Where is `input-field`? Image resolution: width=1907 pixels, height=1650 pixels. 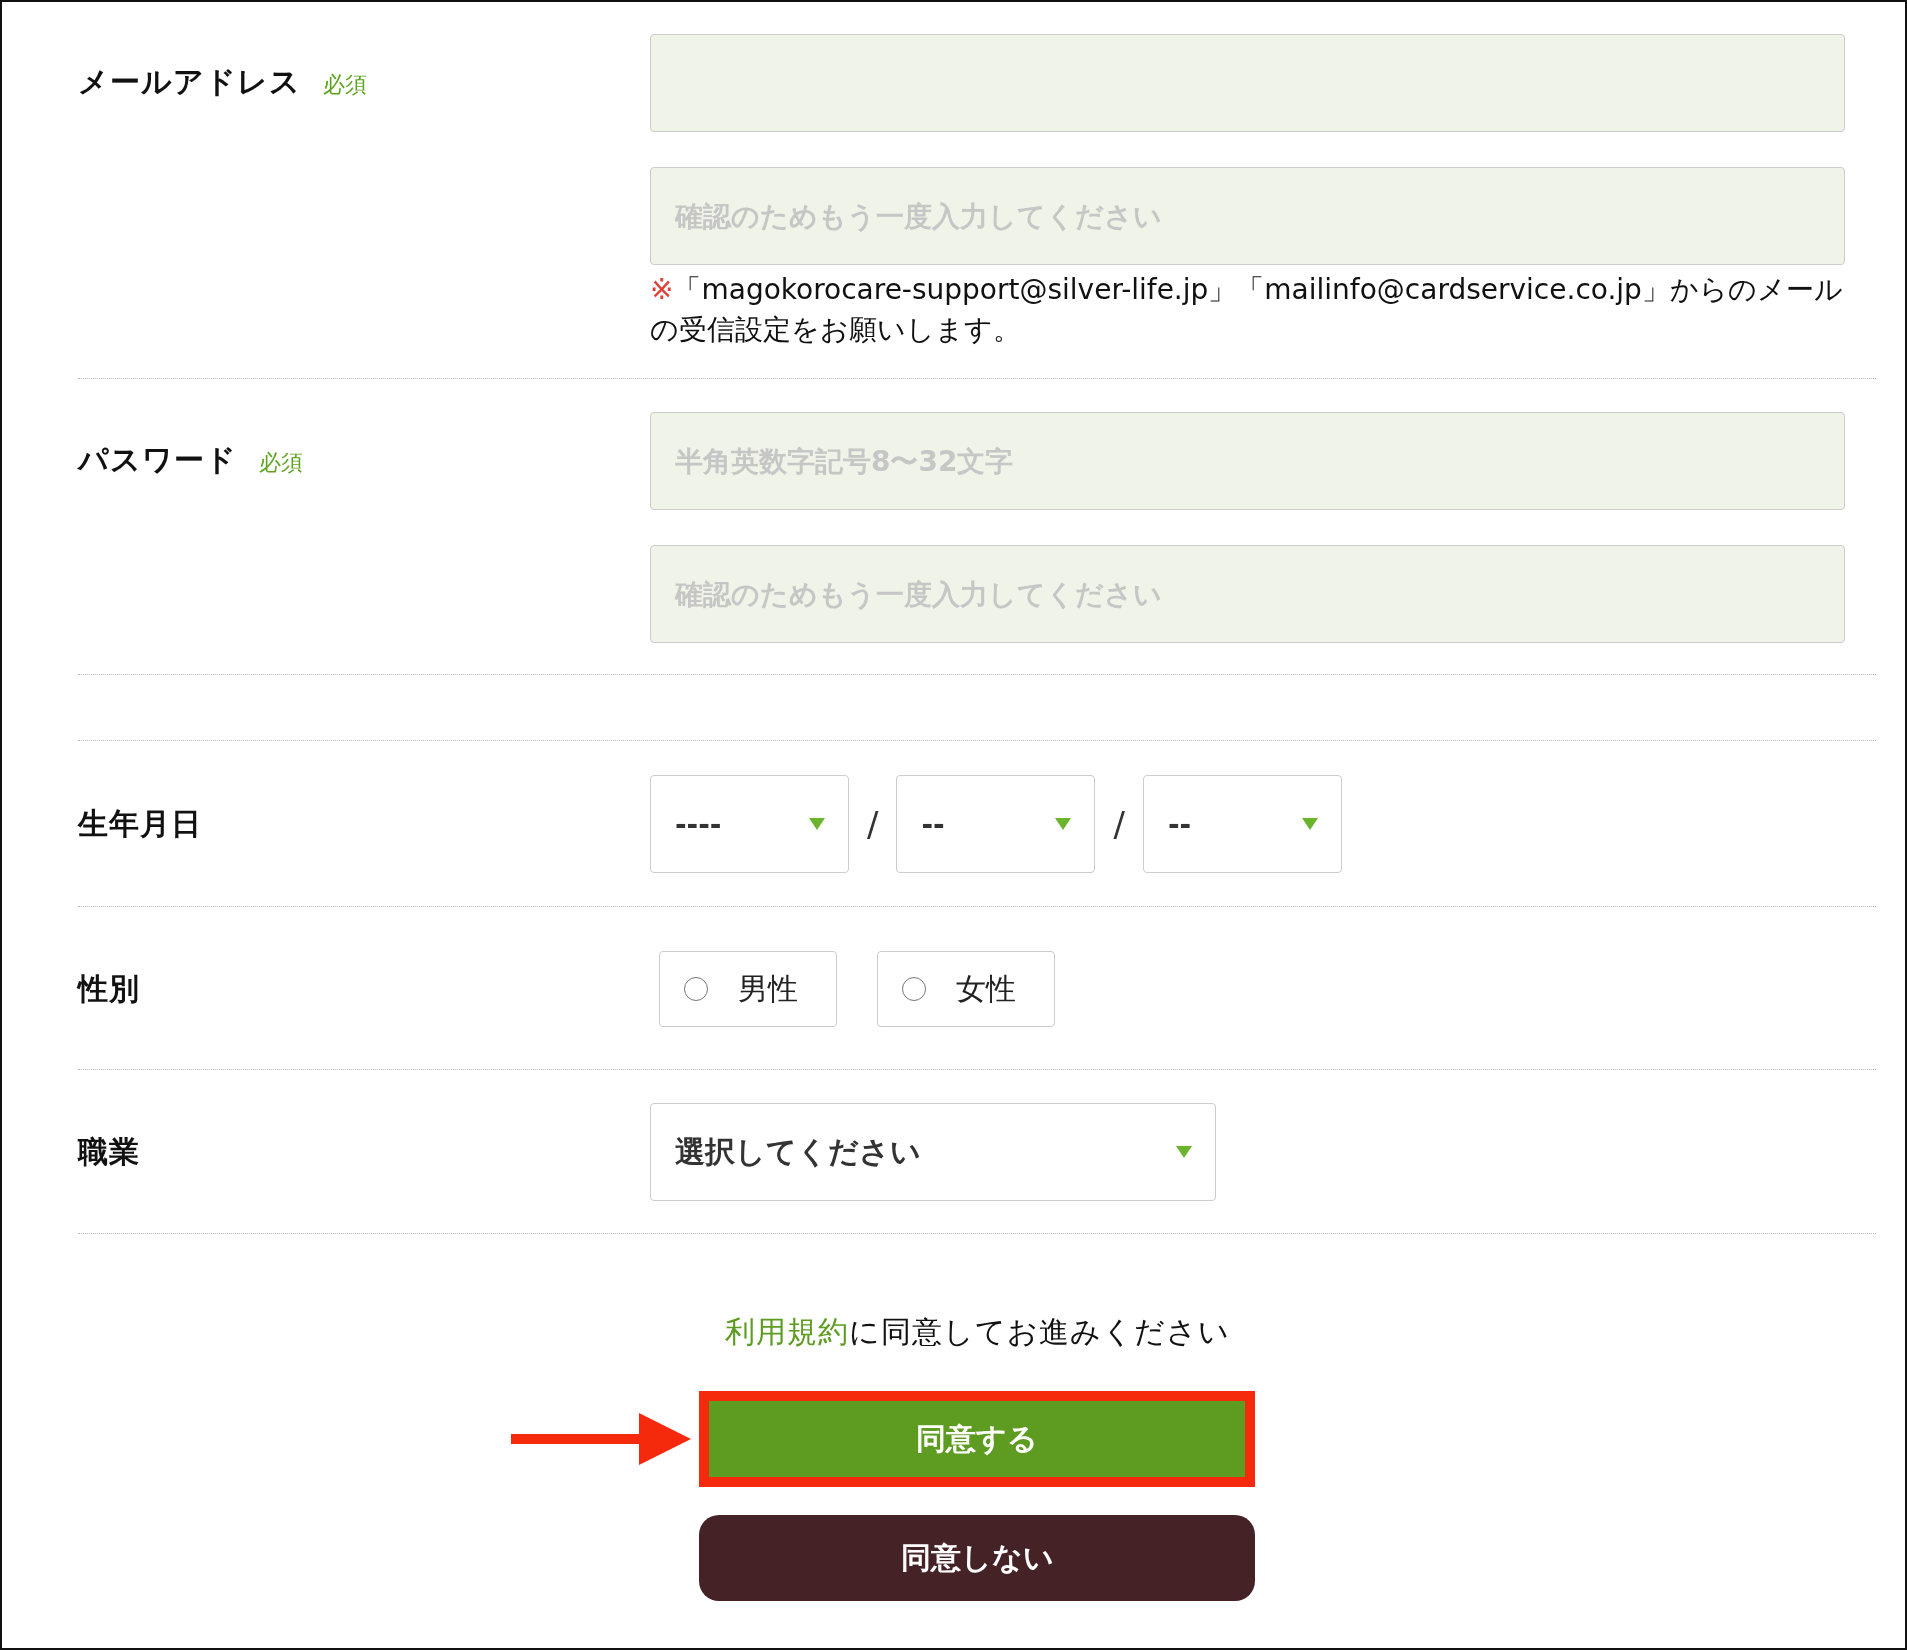
input-field is located at coordinates (1247, 83).